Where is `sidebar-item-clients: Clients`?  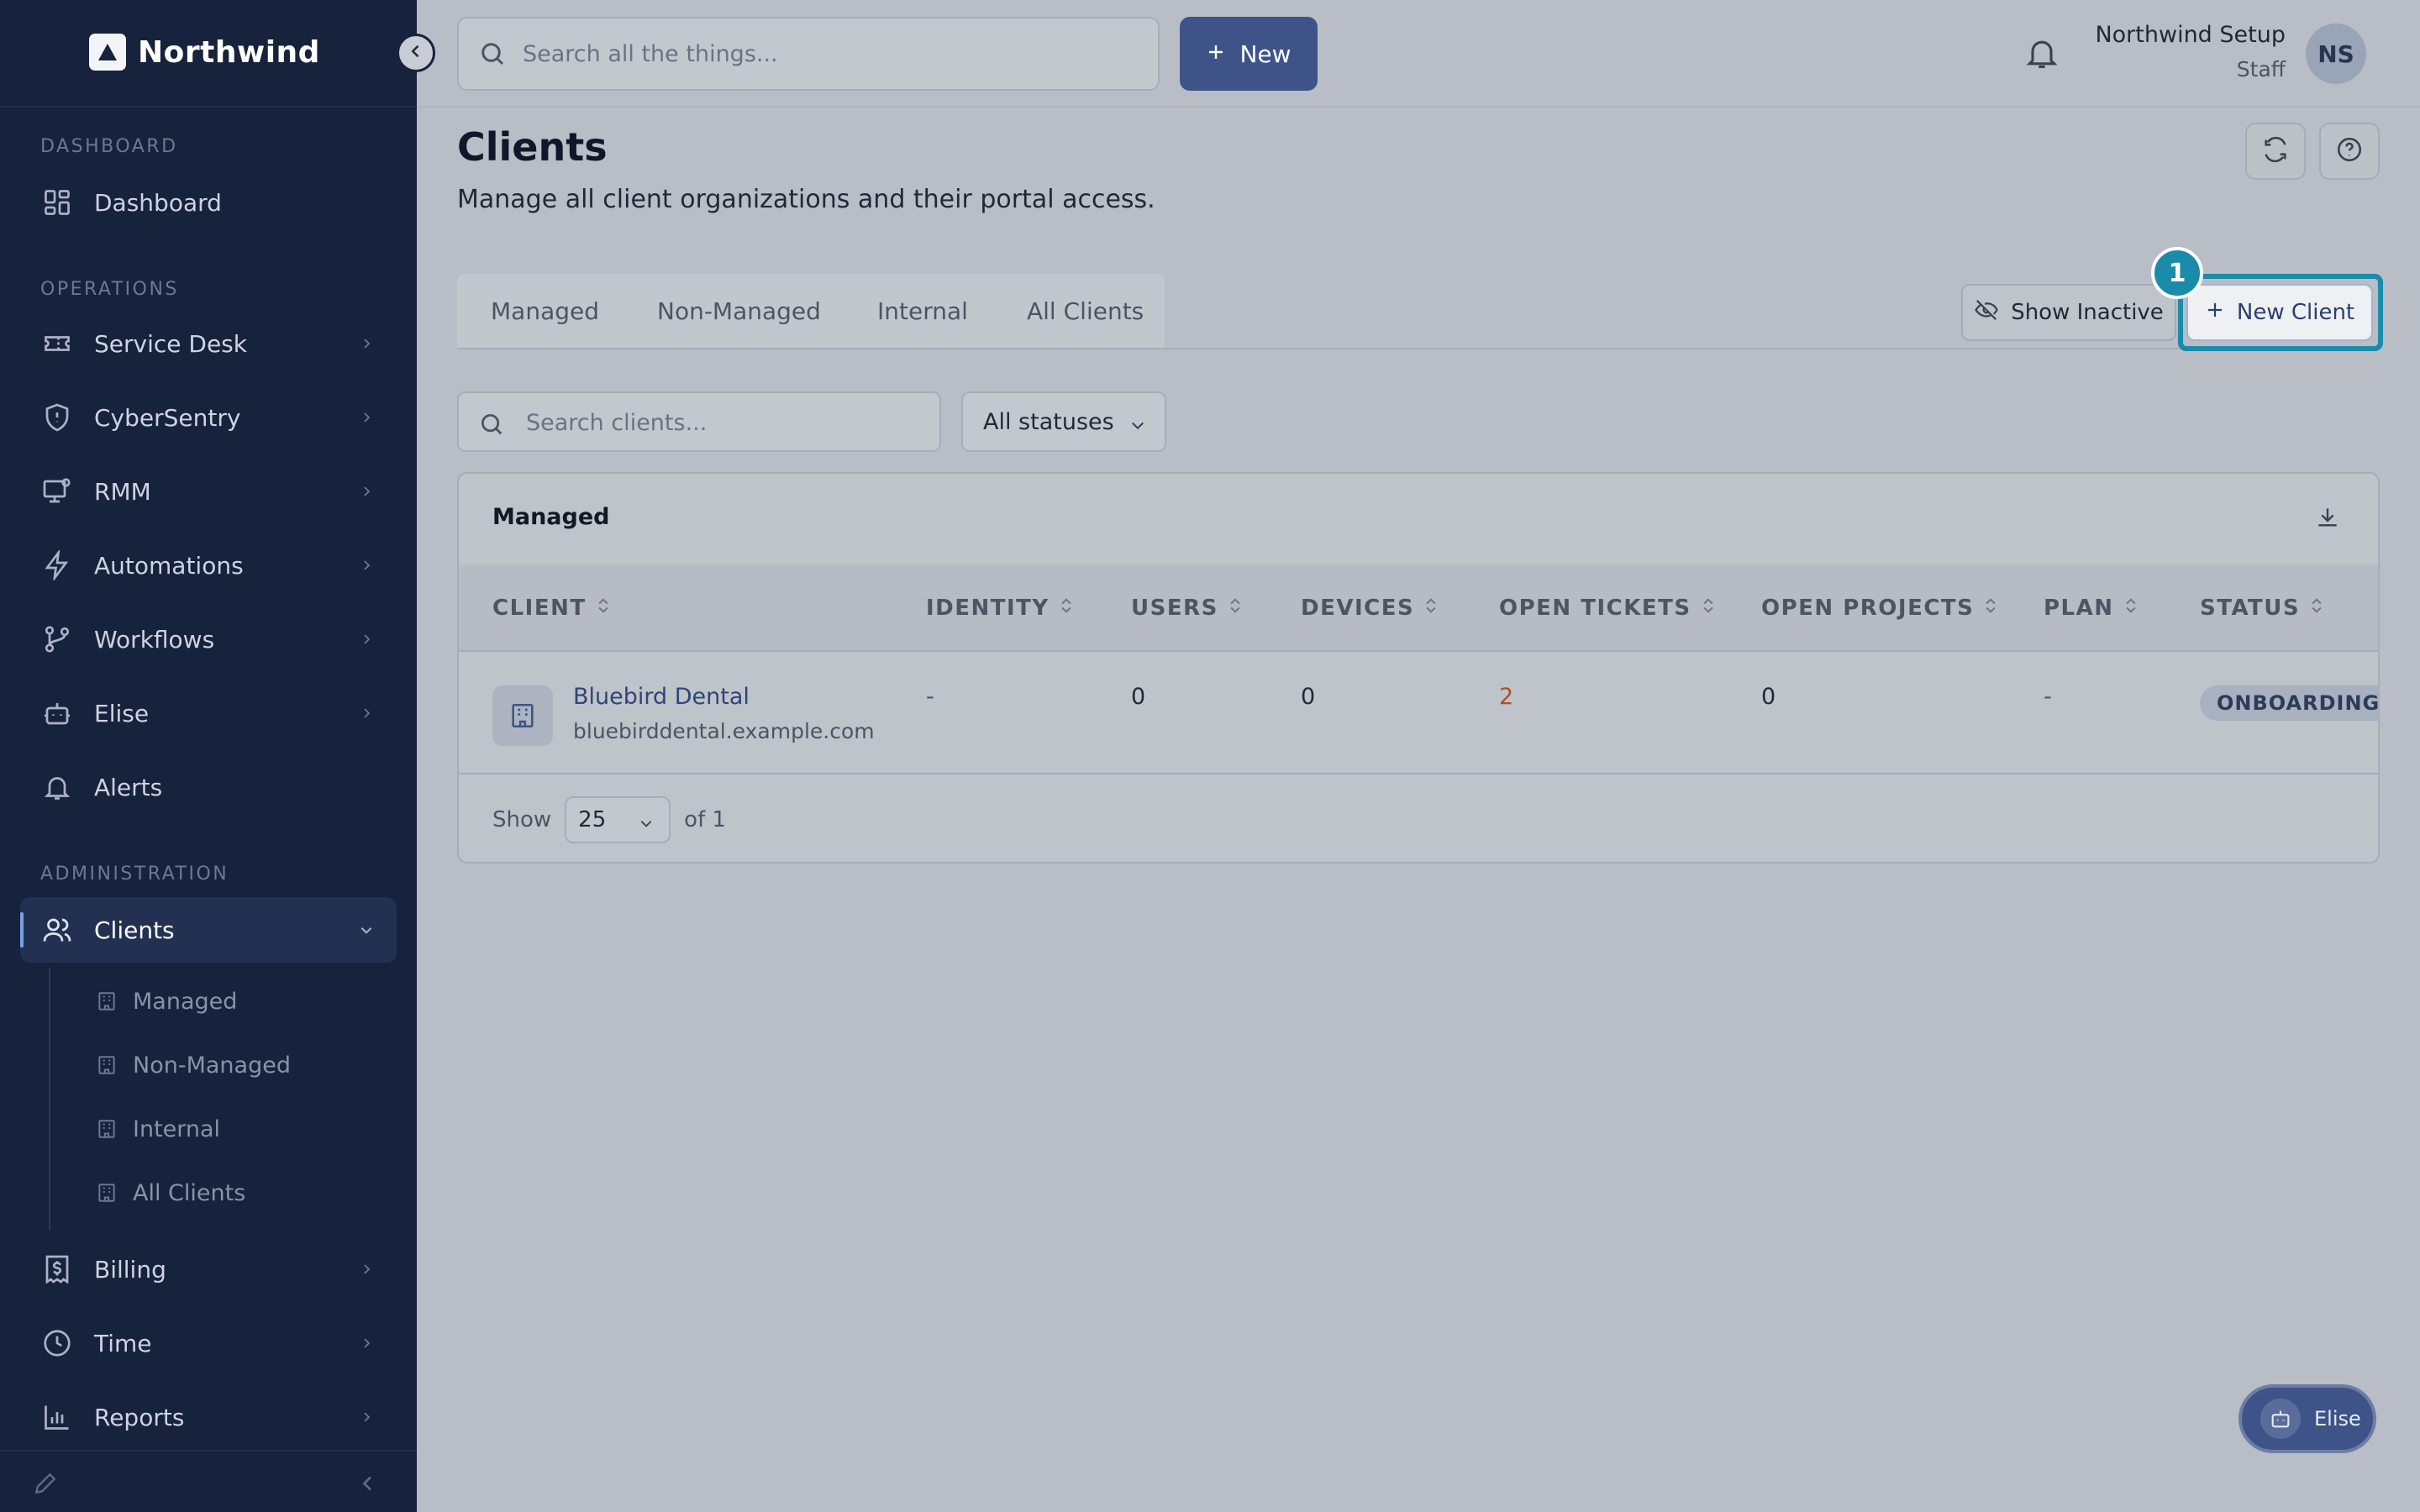
sidebar-item-clients: Clients is located at coordinates (208, 930).